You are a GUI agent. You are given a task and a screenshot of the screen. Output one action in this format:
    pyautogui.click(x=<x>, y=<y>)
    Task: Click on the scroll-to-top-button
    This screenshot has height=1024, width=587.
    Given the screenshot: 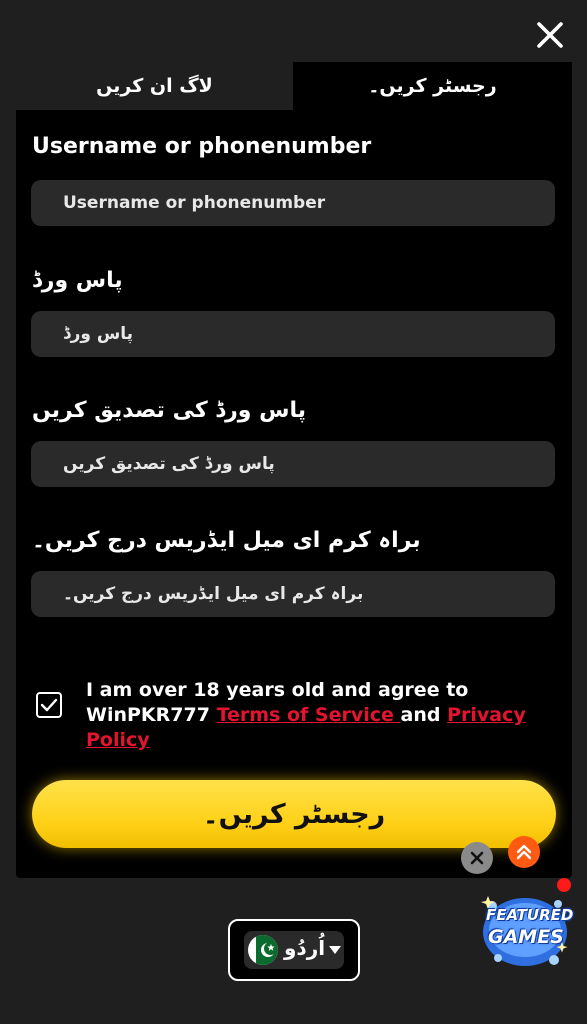 What is the action you would take?
    pyautogui.click(x=524, y=852)
    